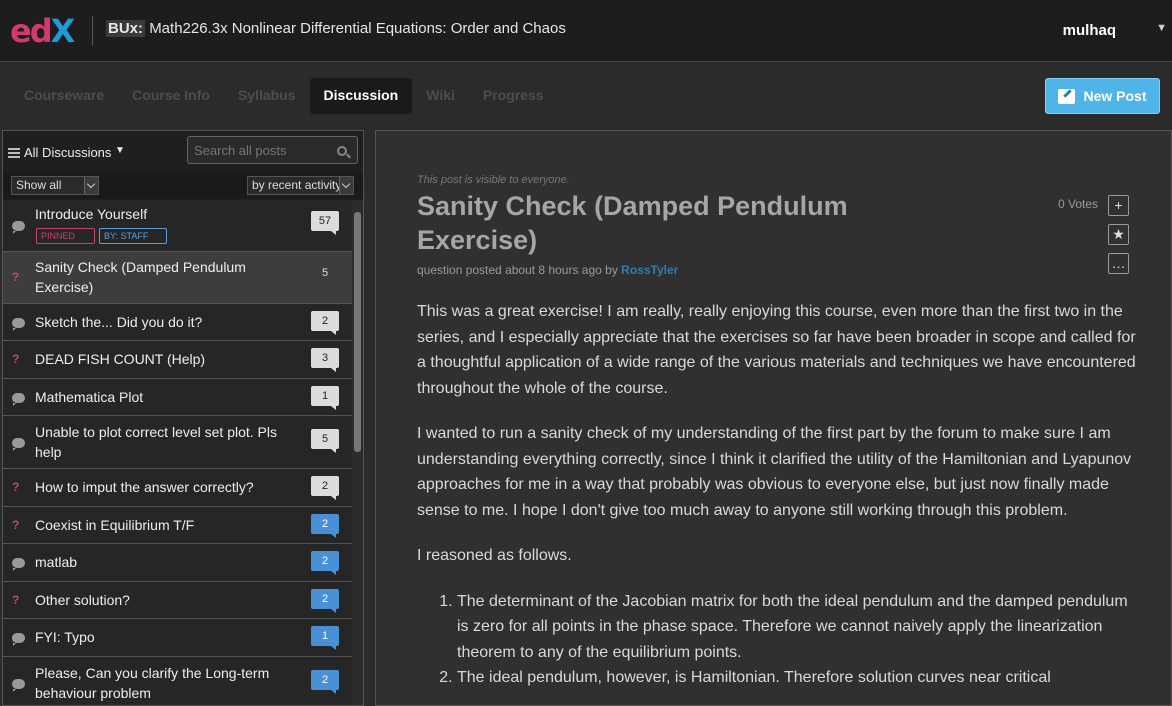  I want to click on list-item: ? Coexist in Equilibrium T/F 2, so click(177, 525).